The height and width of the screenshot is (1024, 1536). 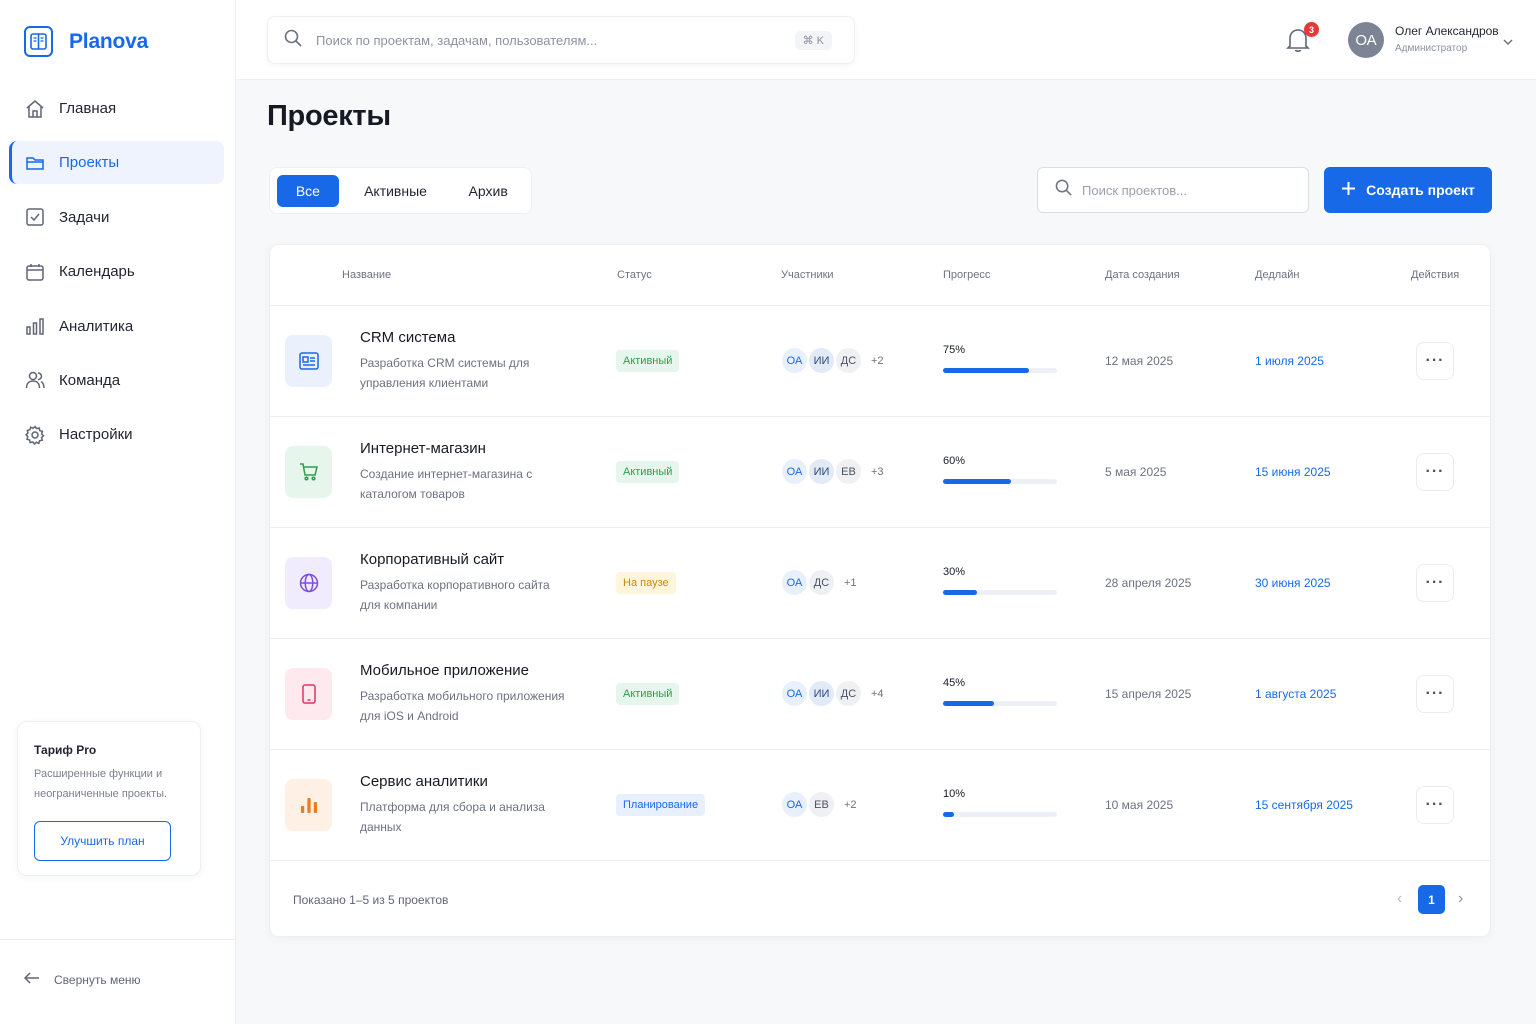 I want to click on collapse-menu-label: Свернуть меню, so click(x=97, y=979).